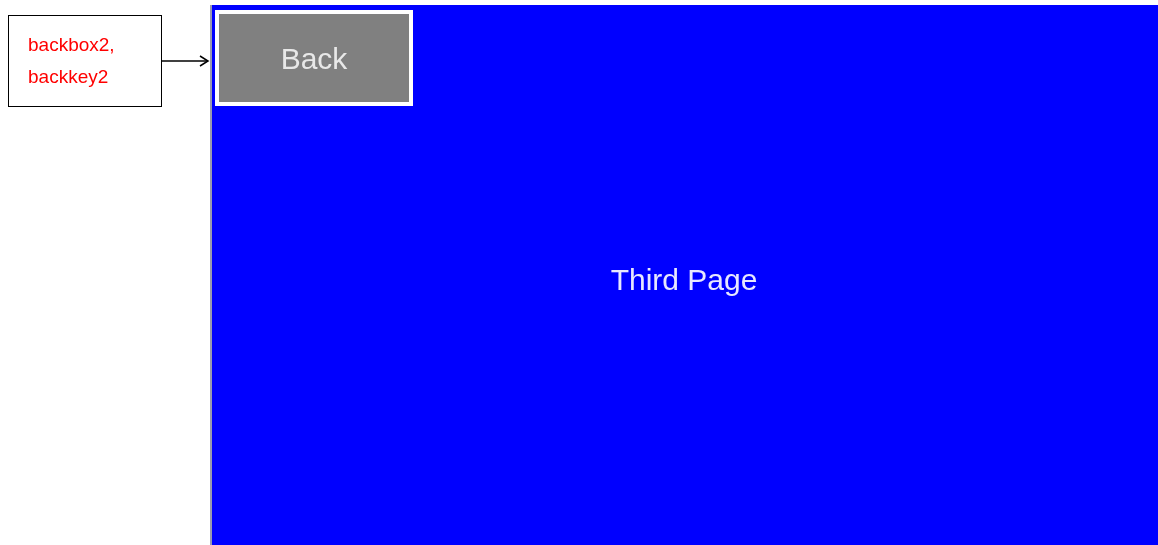 Image resolution: width=1158 pixels, height=545 pixels. Describe the element at coordinates (85, 61) in the screenshot. I see `annotation-label: backbox2, backkey2` at that location.